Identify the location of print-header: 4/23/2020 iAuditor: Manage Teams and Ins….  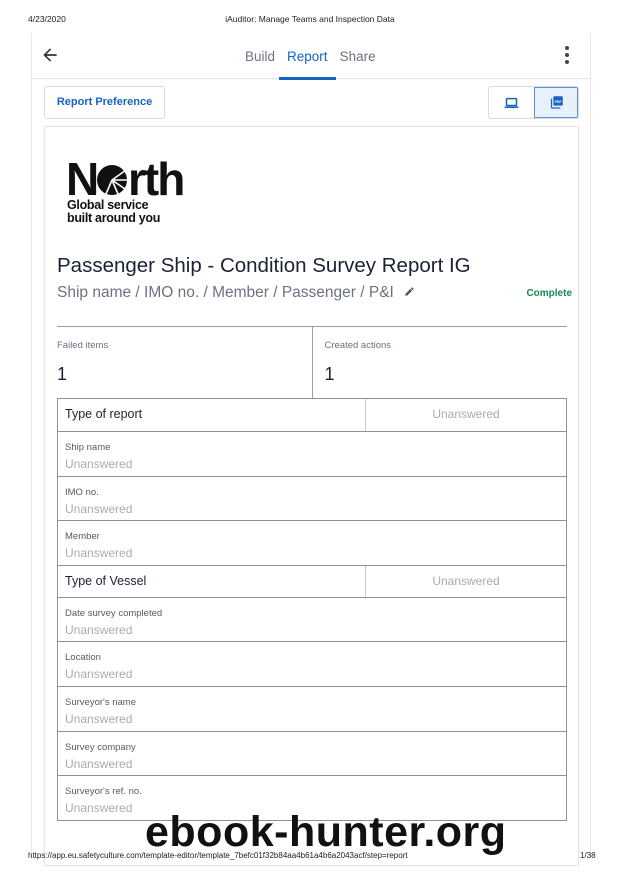
(310, 20).